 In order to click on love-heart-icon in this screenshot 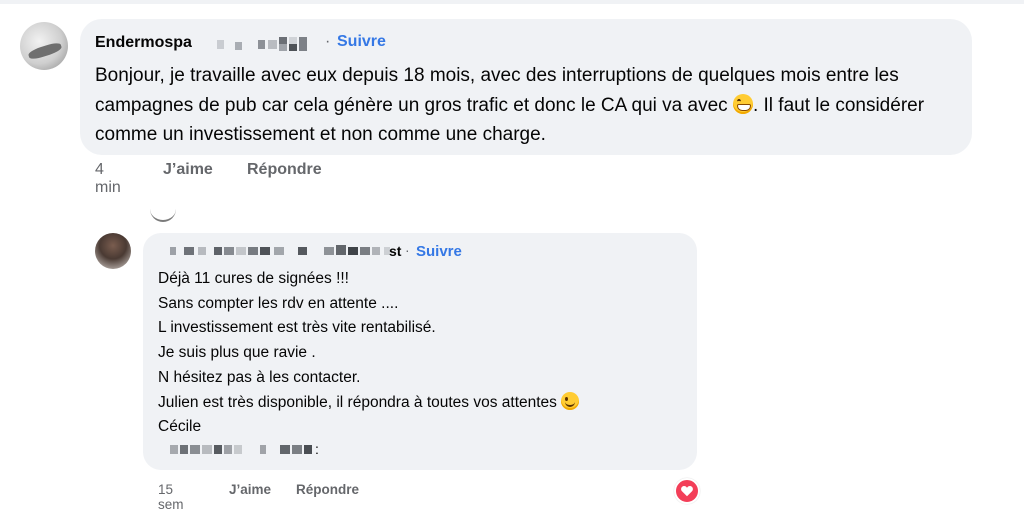, I will do `click(687, 491)`.